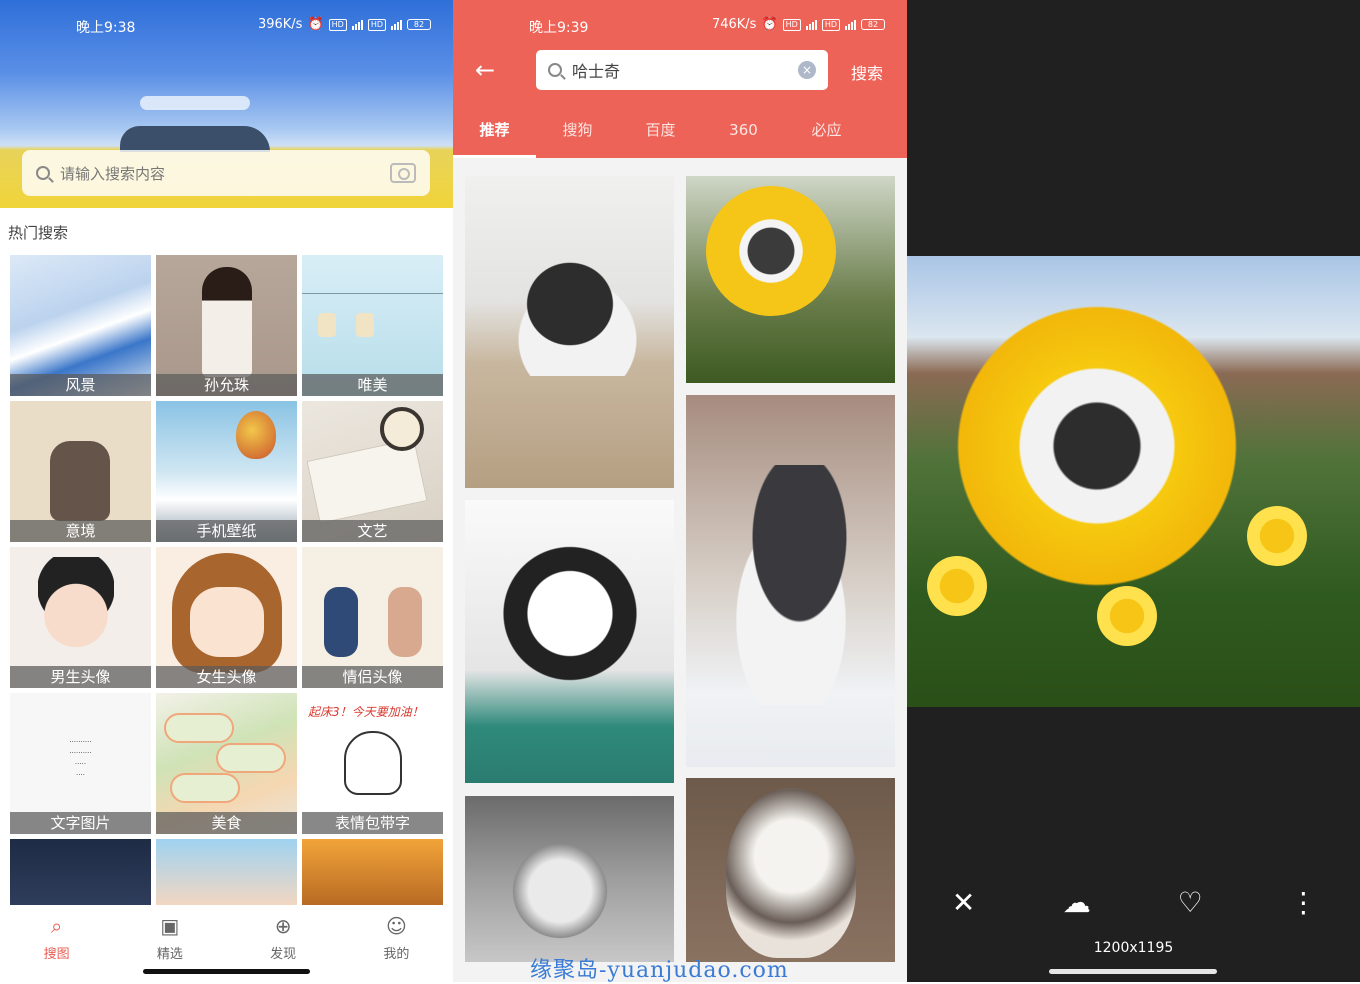  What do you see at coordinates (372, 677) in the screenshot?
I see `category-label: 情侣头像` at bounding box center [372, 677].